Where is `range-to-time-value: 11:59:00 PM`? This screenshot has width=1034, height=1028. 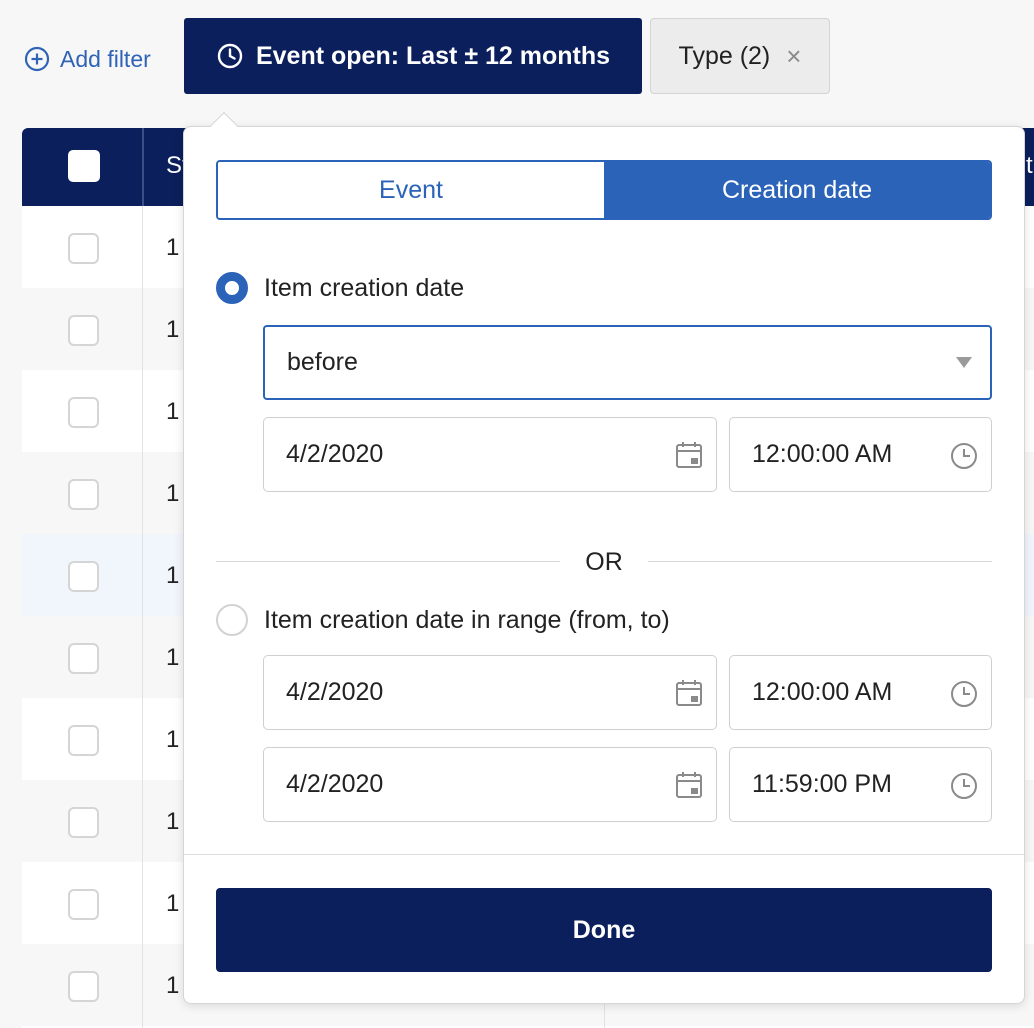 range-to-time-value: 11:59:00 PM is located at coordinates (822, 784).